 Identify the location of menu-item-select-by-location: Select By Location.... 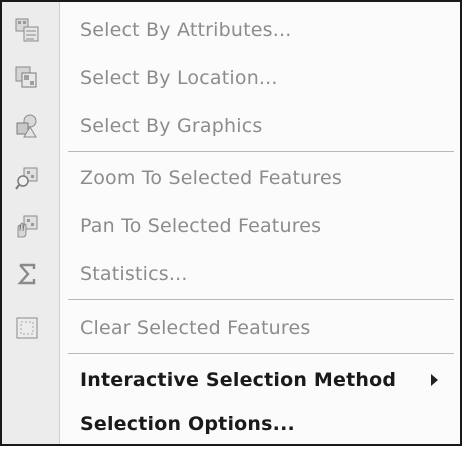
(231, 78).